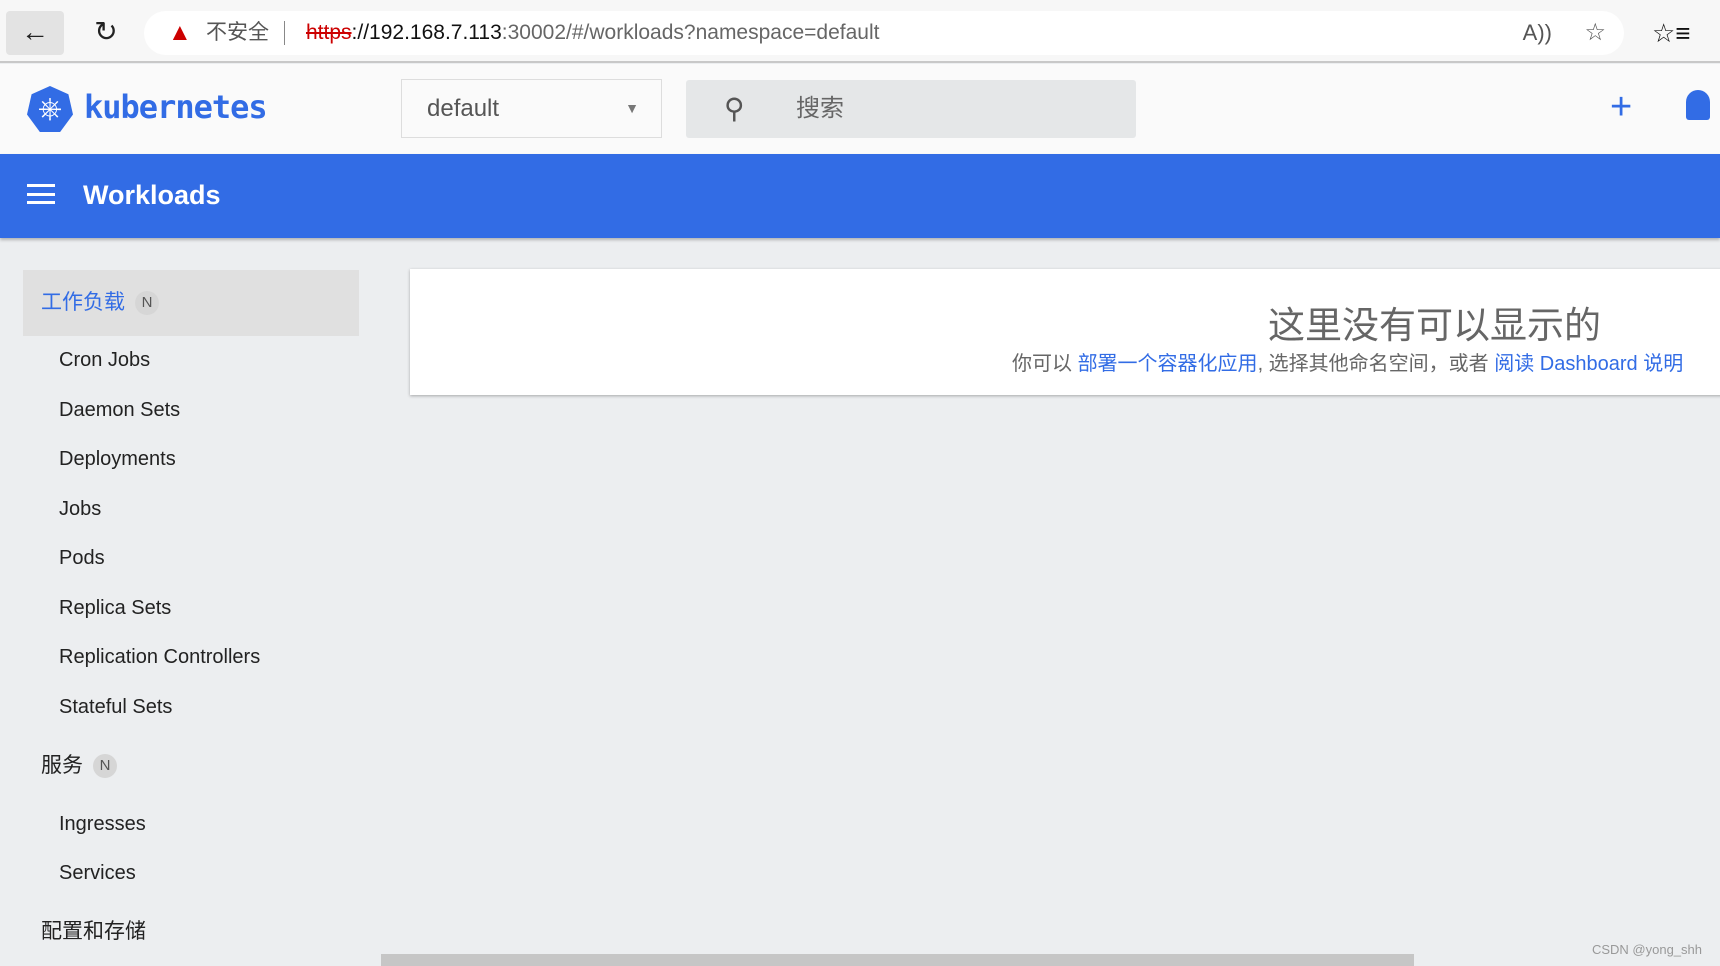 The width and height of the screenshot is (1720, 966). I want to click on deploy-app-link: 部署一个容器化应用, so click(1168, 364).